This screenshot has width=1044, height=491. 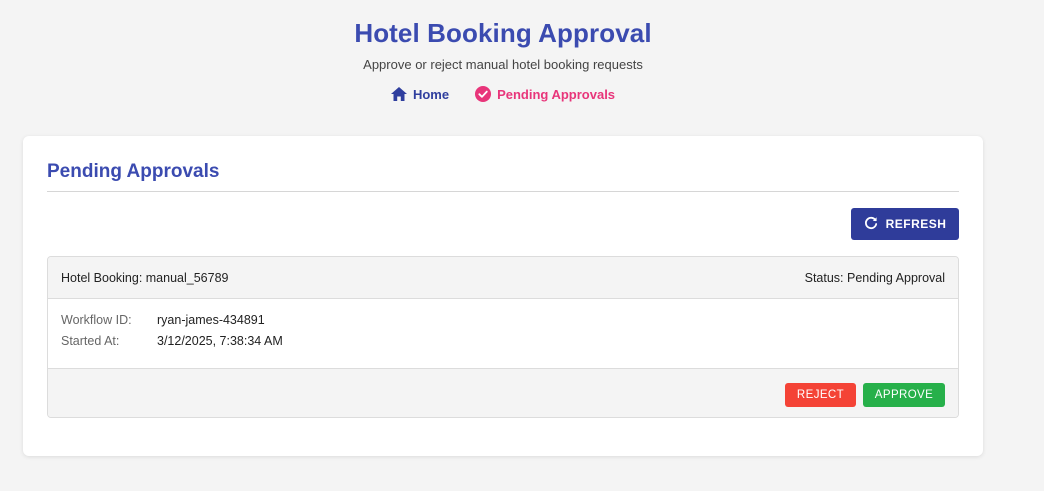 What do you see at coordinates (820, 395) in the screenshot?
I see `reject-button: REJECT` at bounding box center [820, 395].